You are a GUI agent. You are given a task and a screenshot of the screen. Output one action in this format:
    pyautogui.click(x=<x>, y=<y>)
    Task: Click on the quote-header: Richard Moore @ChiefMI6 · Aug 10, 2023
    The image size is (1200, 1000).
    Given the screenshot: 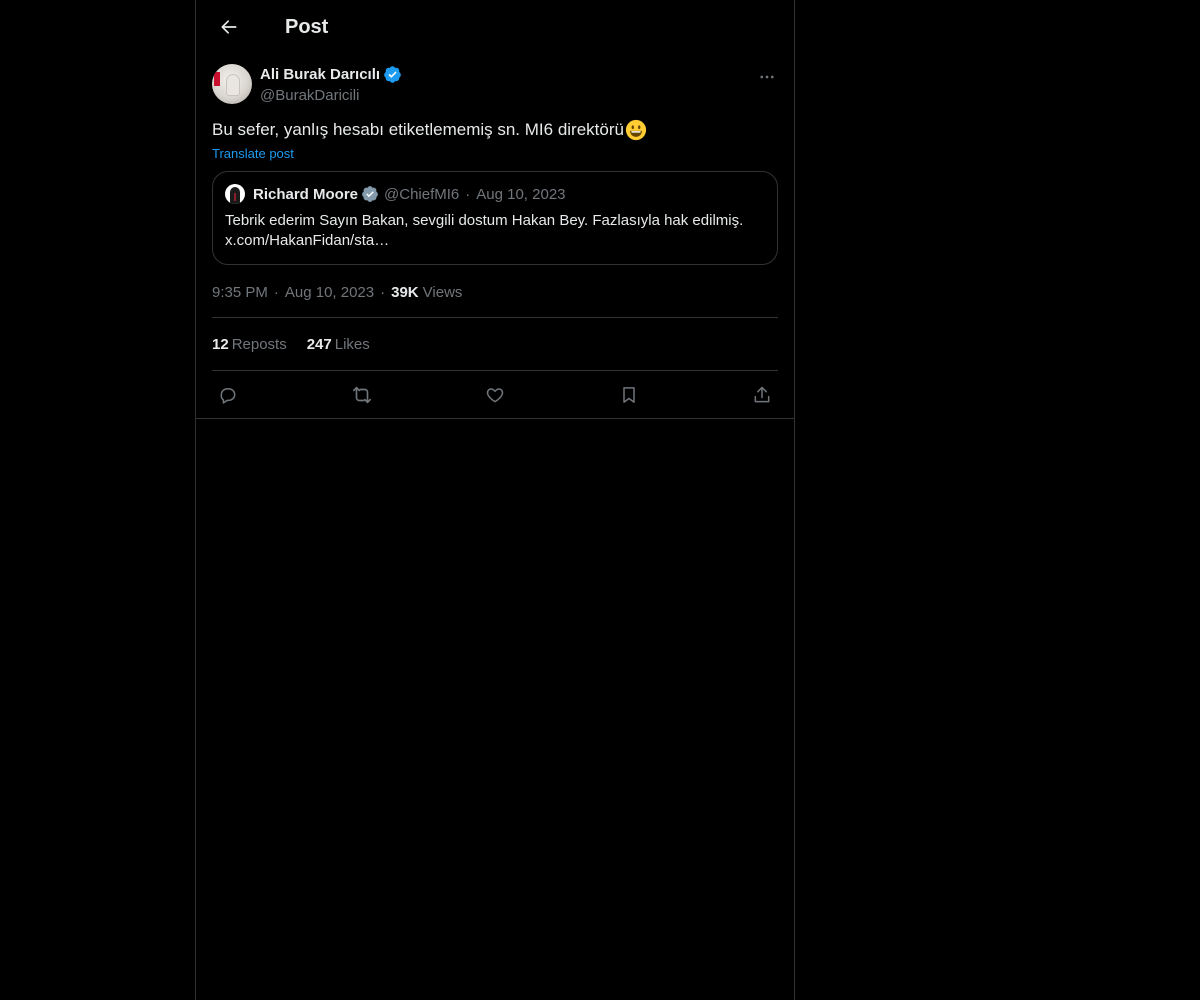 What is the action you would take?
    pyautogui.click(x=495, y=194)
    